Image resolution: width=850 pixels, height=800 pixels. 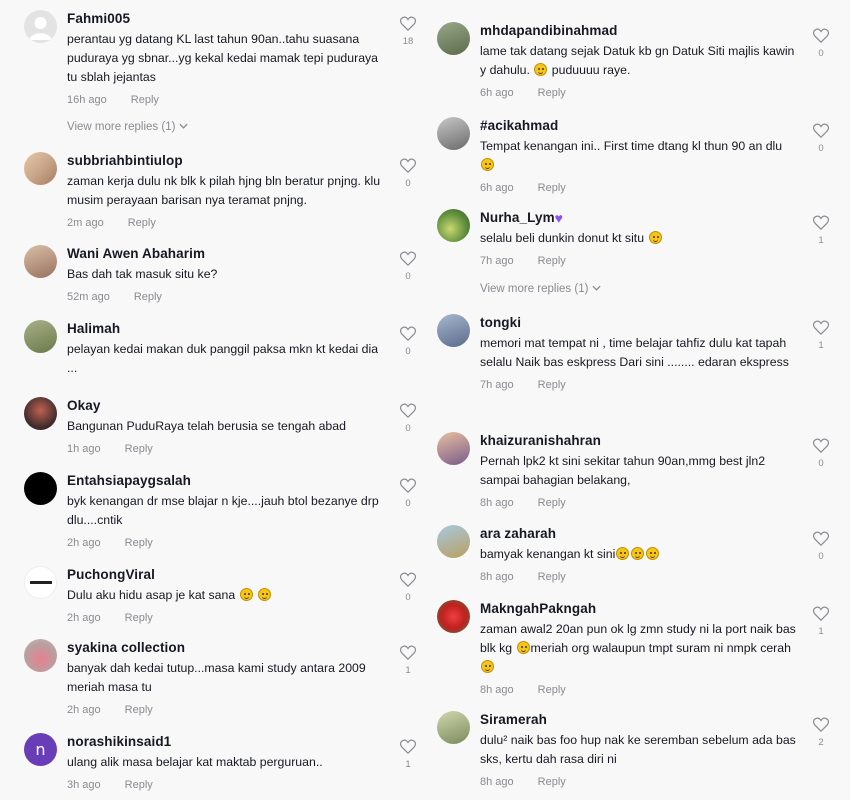 What do you see at coordinates (638, 720) in the screenshot?
I see `comment-username: Siramerah` at bounding box center [638, 720].